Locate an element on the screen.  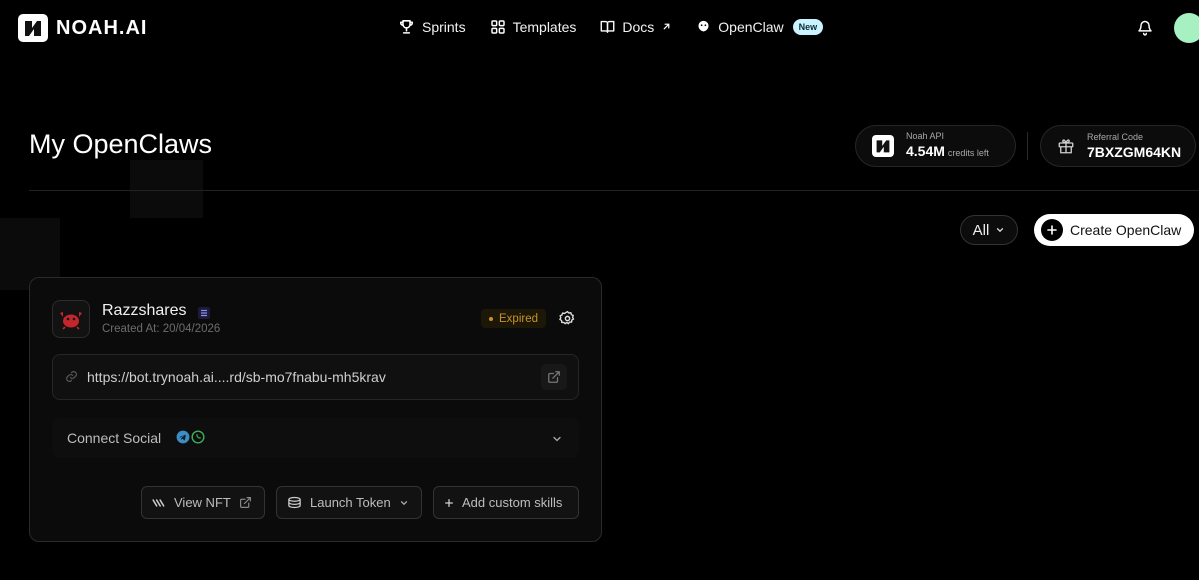
api-credits-value: 4.54M is located at coordinates (925, 150).